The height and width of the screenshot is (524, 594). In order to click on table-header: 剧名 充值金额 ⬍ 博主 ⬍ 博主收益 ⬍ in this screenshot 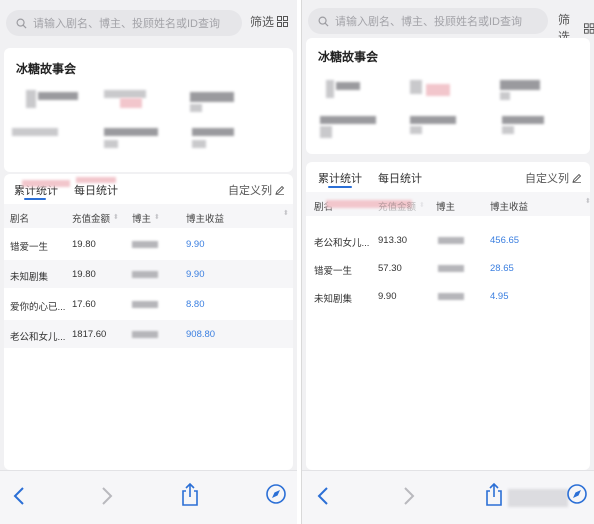, I will do `click(148, 216)`.